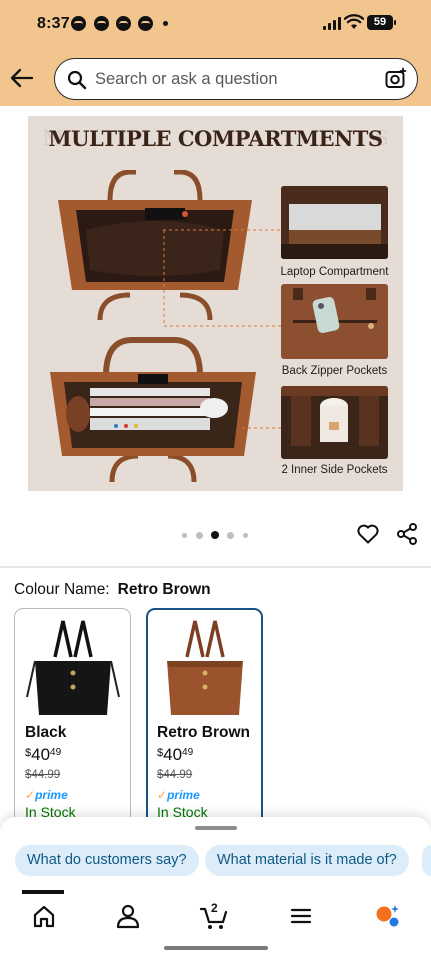  What do you see at coordinates (53, 23) in the screenshot?
I see `status-time: 8:37` at bounding box center [53, 23].